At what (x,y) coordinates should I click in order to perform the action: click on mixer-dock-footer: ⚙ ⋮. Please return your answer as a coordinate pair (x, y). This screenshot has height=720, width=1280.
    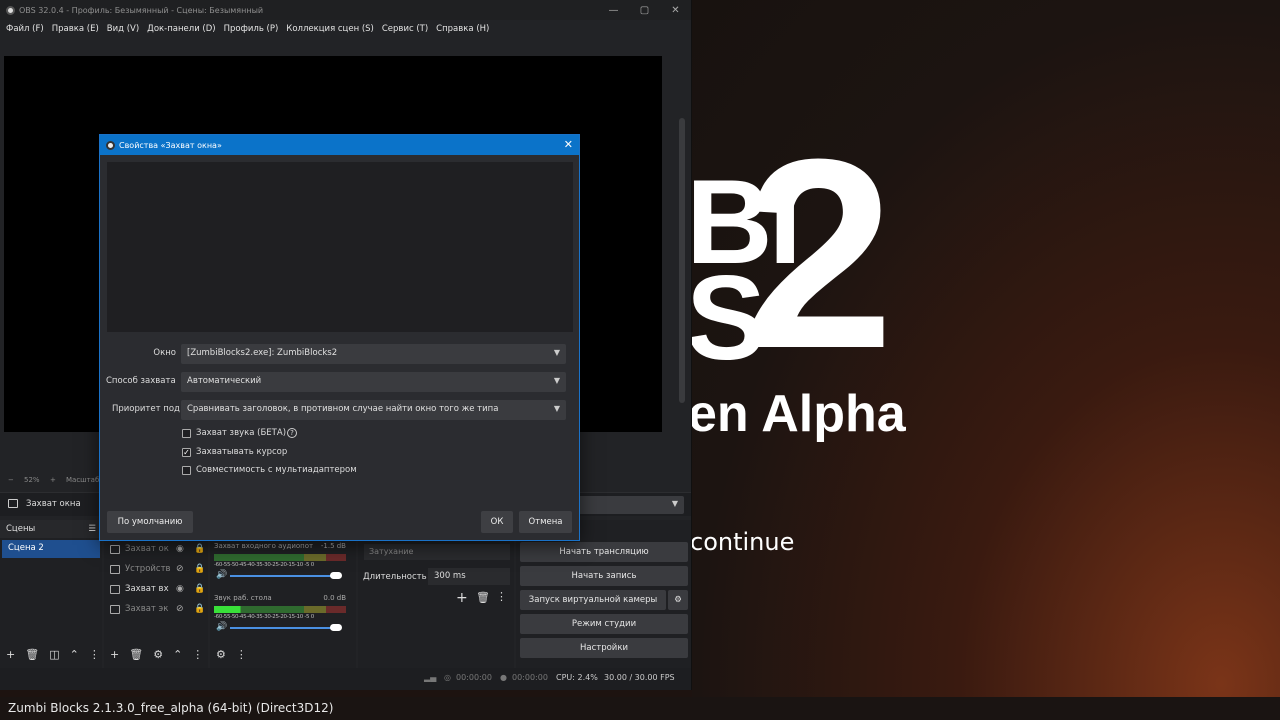
    Looking at the image, I should click on (228, 654).